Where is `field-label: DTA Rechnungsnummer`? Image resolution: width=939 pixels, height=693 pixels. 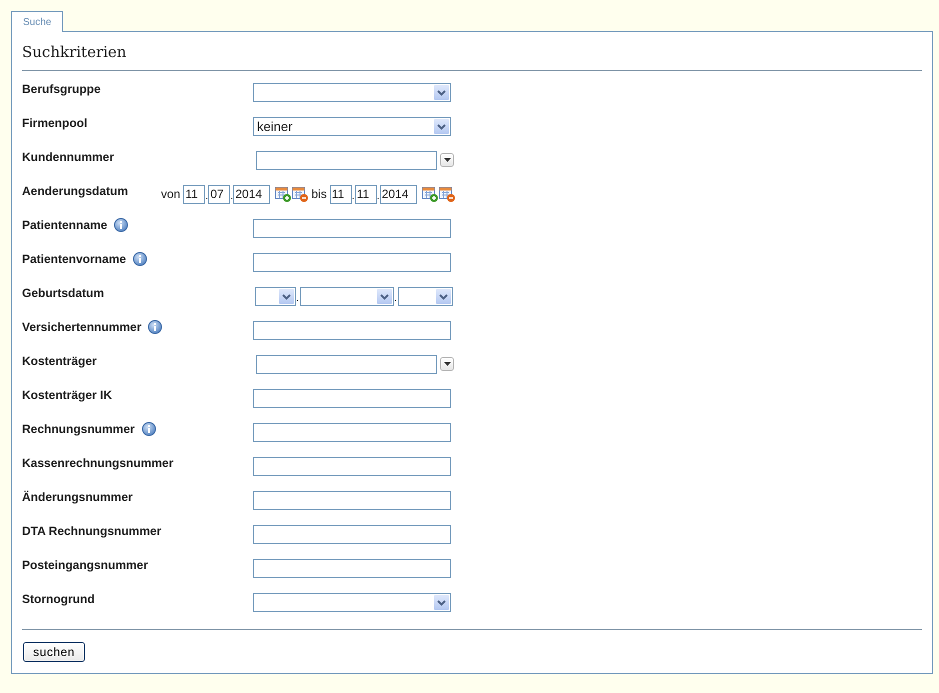 field-label: DTA Rechnungsnummer is located at coordinates (92, 531).